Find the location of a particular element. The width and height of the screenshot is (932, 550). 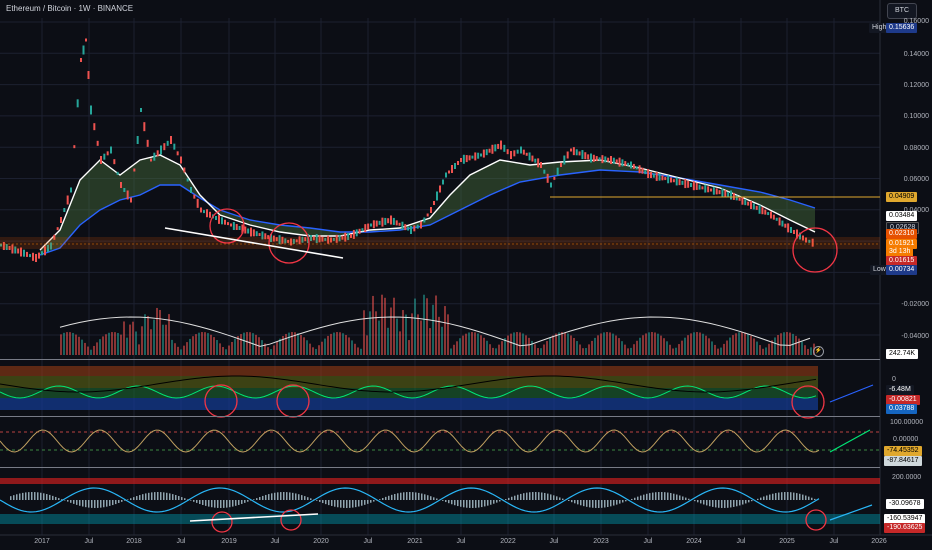

ind2-wave is located at coordinates (410, 441).